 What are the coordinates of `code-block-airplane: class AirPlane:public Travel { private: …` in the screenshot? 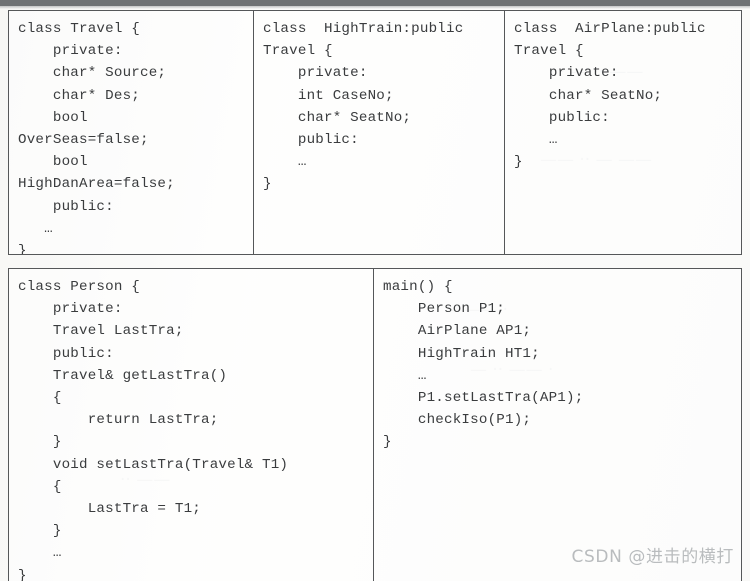 It's located at (610, 96).